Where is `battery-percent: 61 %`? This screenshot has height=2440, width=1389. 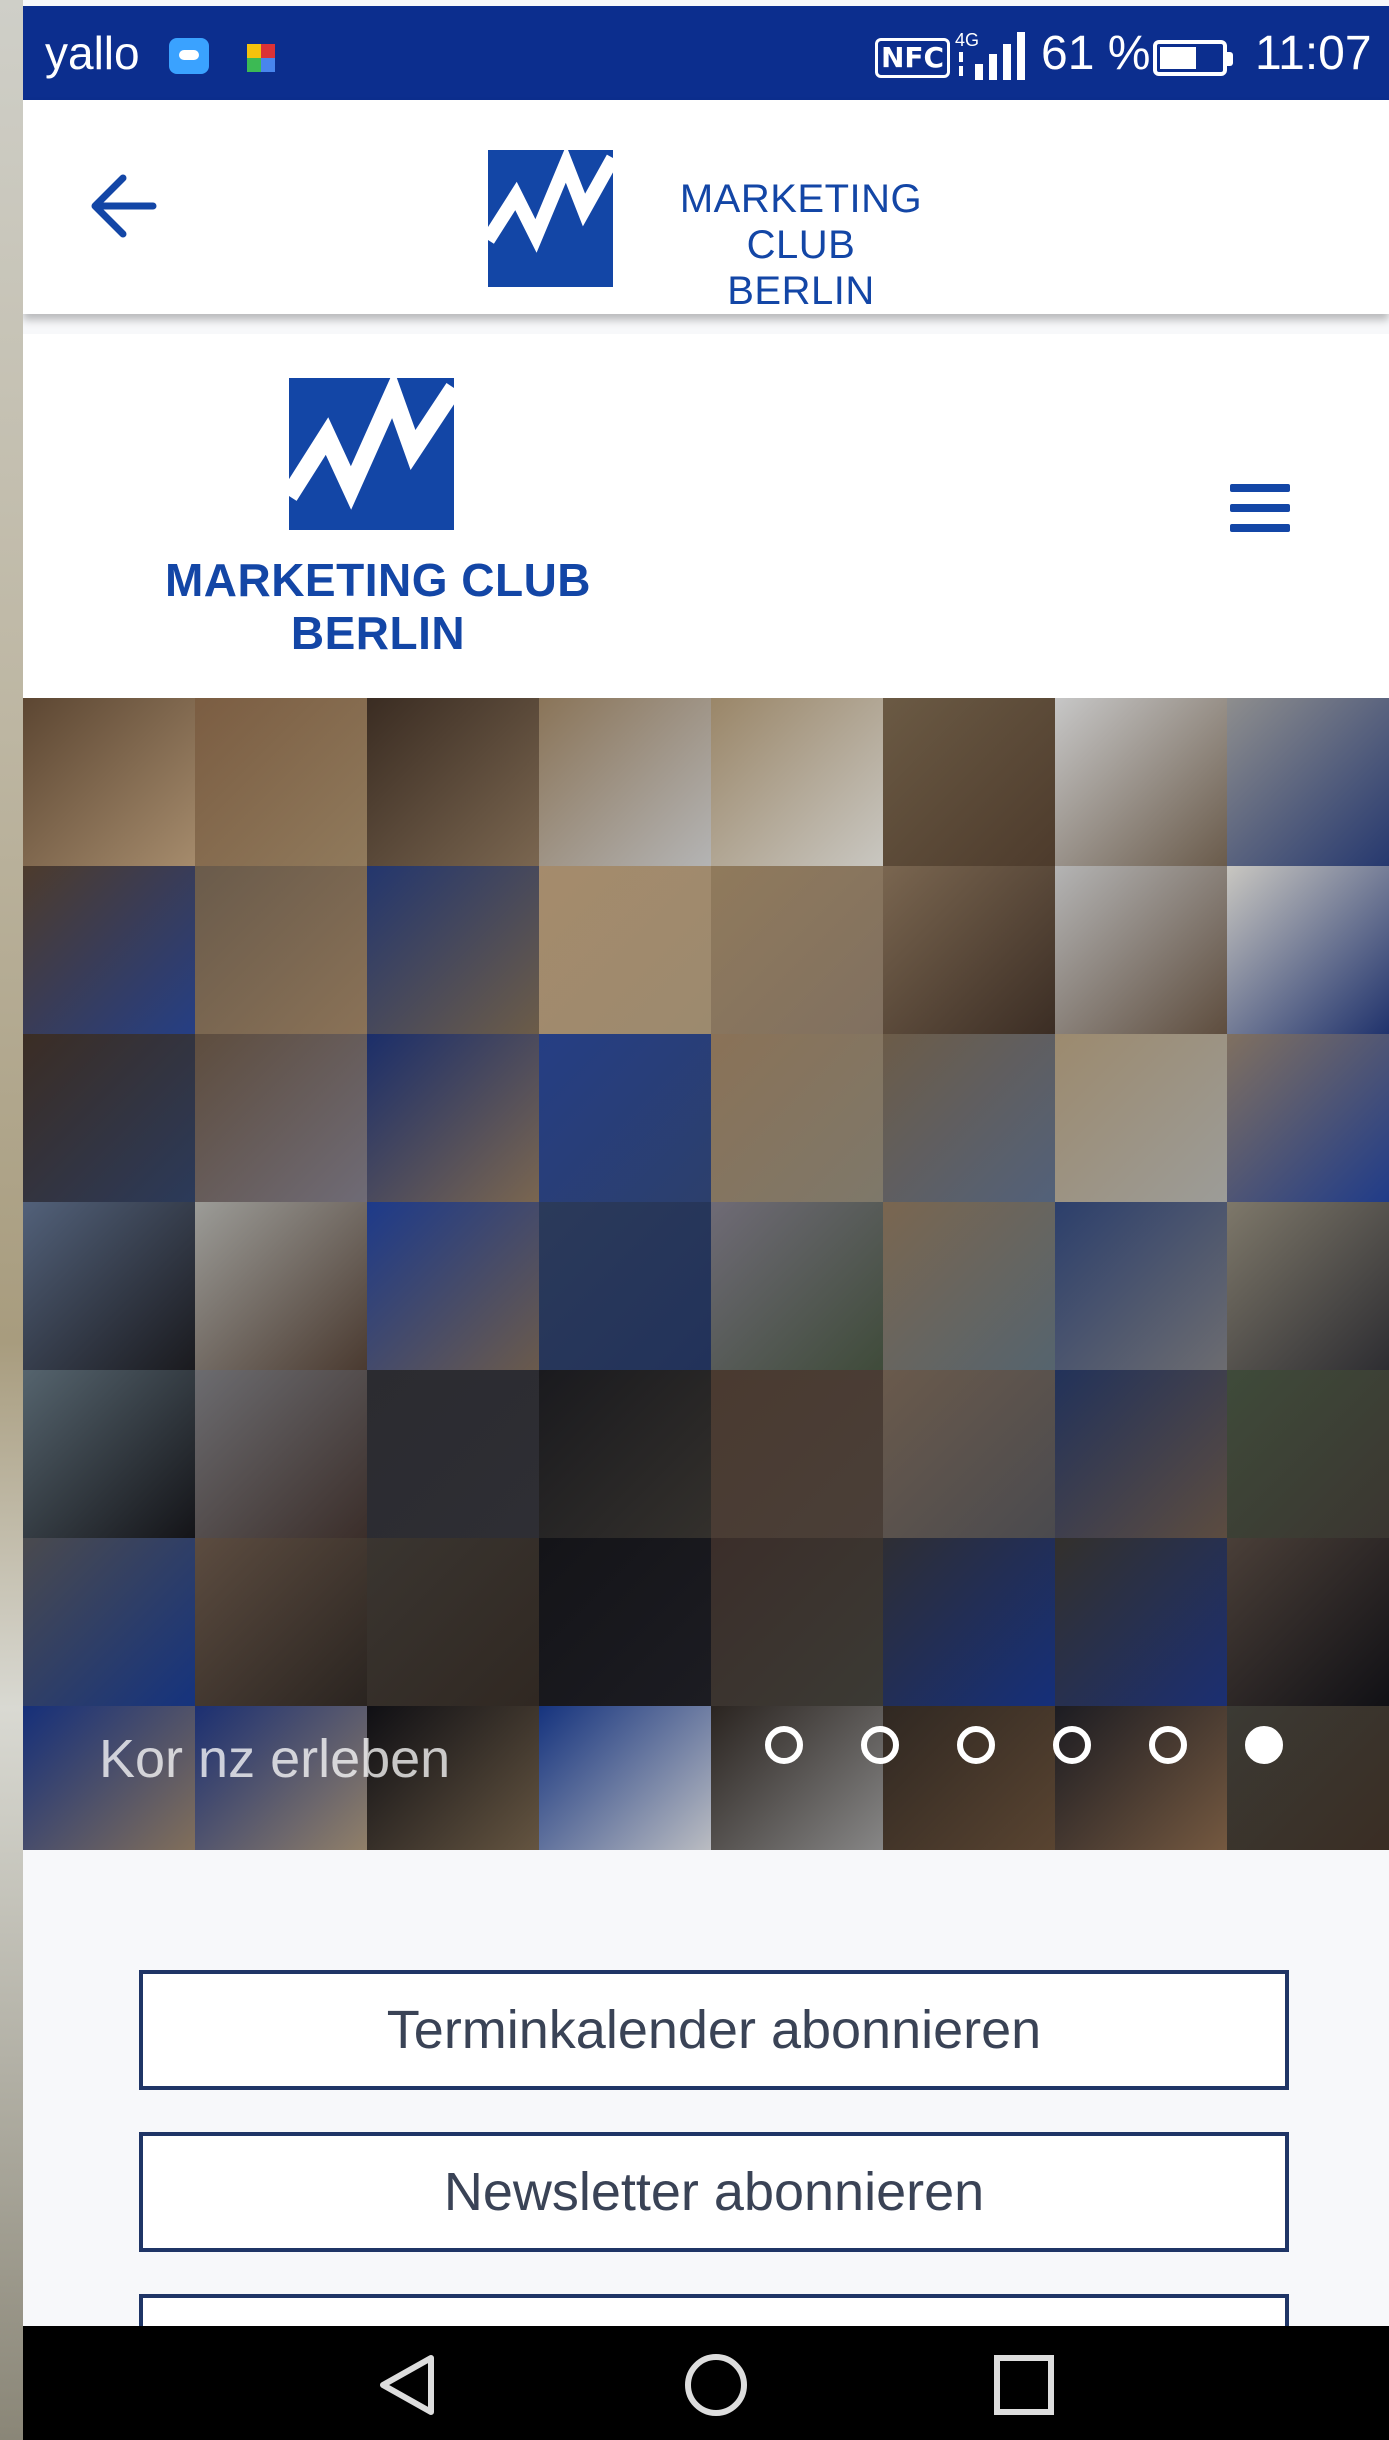 battery-percent: 61 % is located at coordinates (1096, 53).